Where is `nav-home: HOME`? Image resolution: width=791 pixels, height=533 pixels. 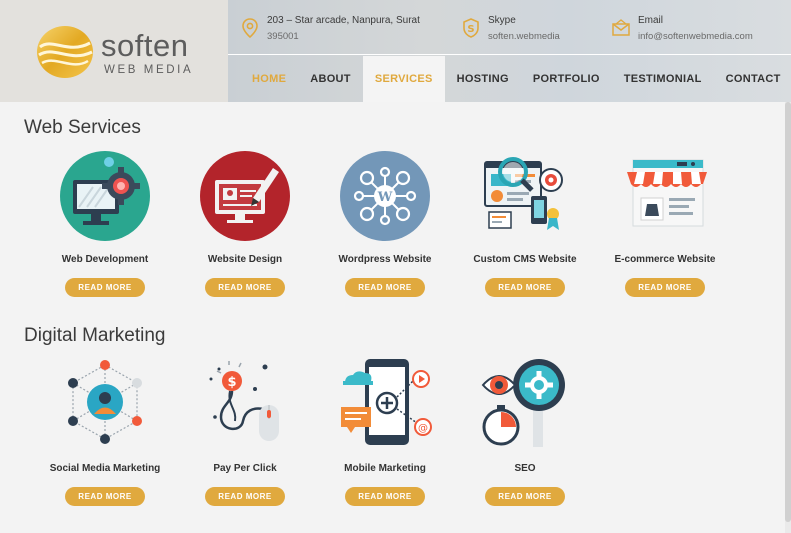
nav-home: HOME is located at coordinates (269, 79).